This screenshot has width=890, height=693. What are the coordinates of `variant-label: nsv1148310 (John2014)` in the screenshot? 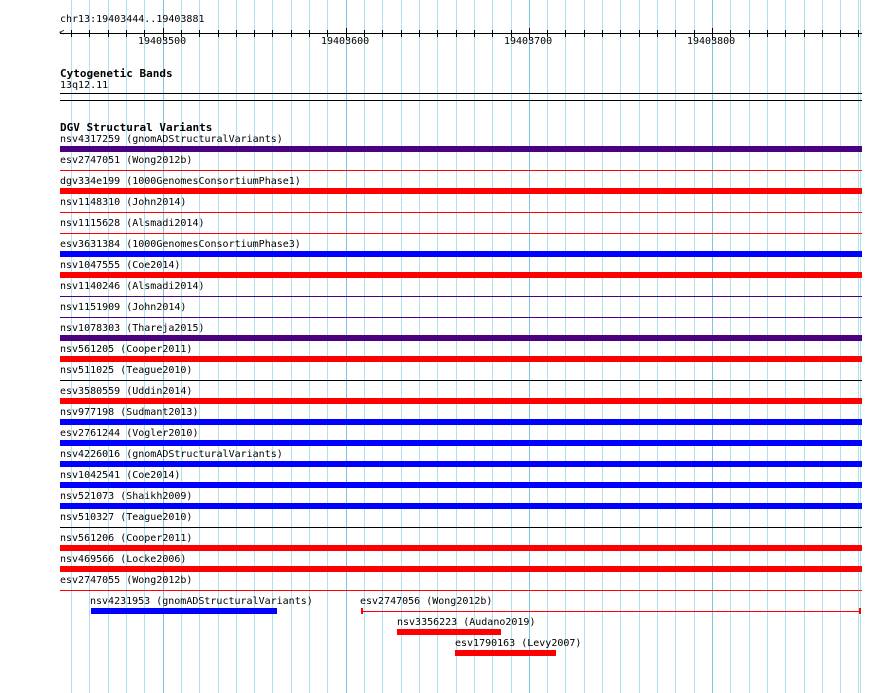 It's located at (123, 202).